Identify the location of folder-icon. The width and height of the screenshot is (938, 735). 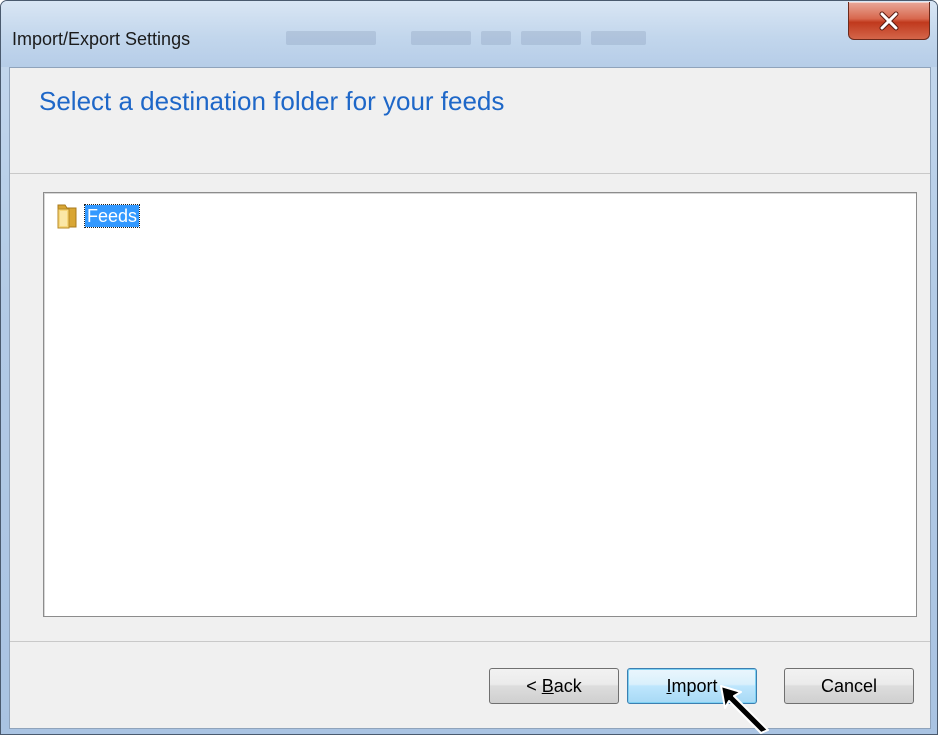
(67, 216).